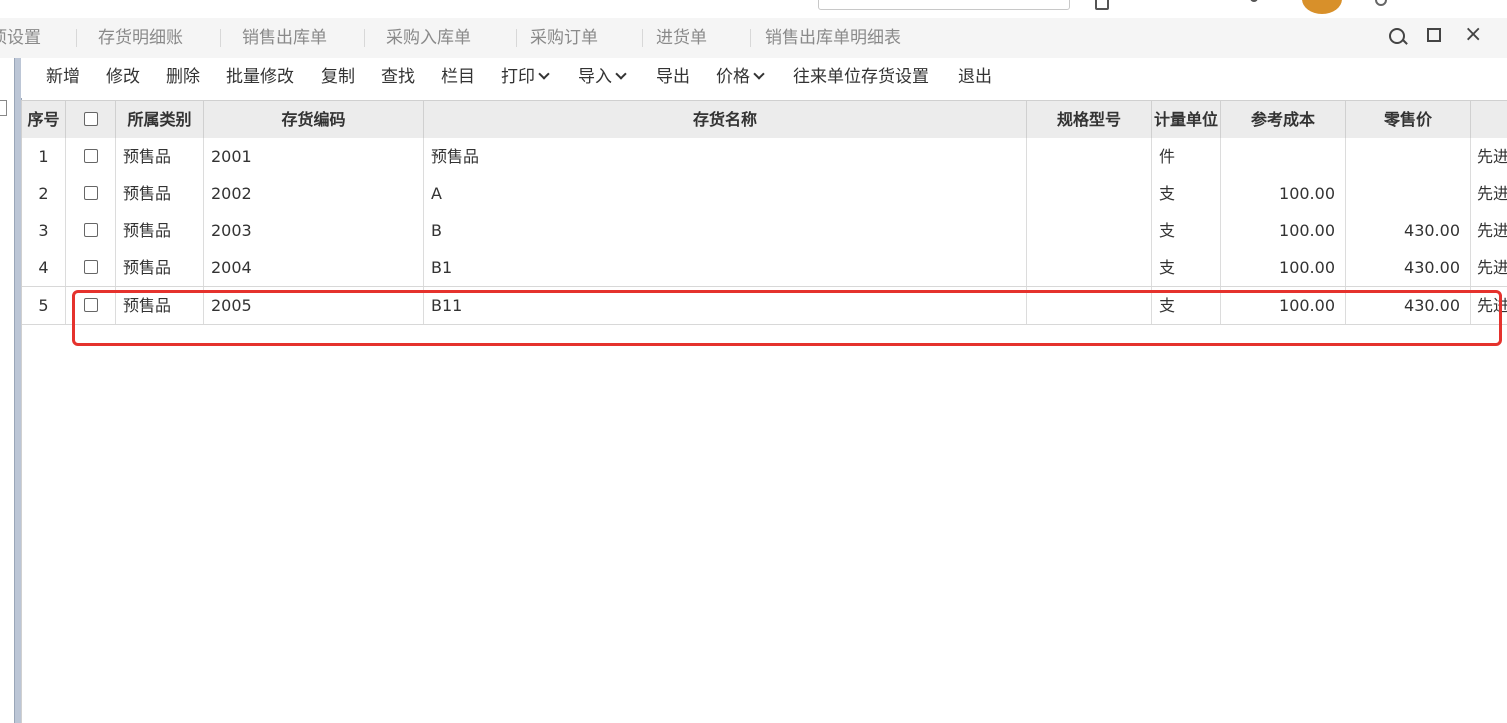 The image size is (1507, 723). Describe the element at coordinates (975, 78) in the screenshot. I see `exit-button: 退出` at that location.